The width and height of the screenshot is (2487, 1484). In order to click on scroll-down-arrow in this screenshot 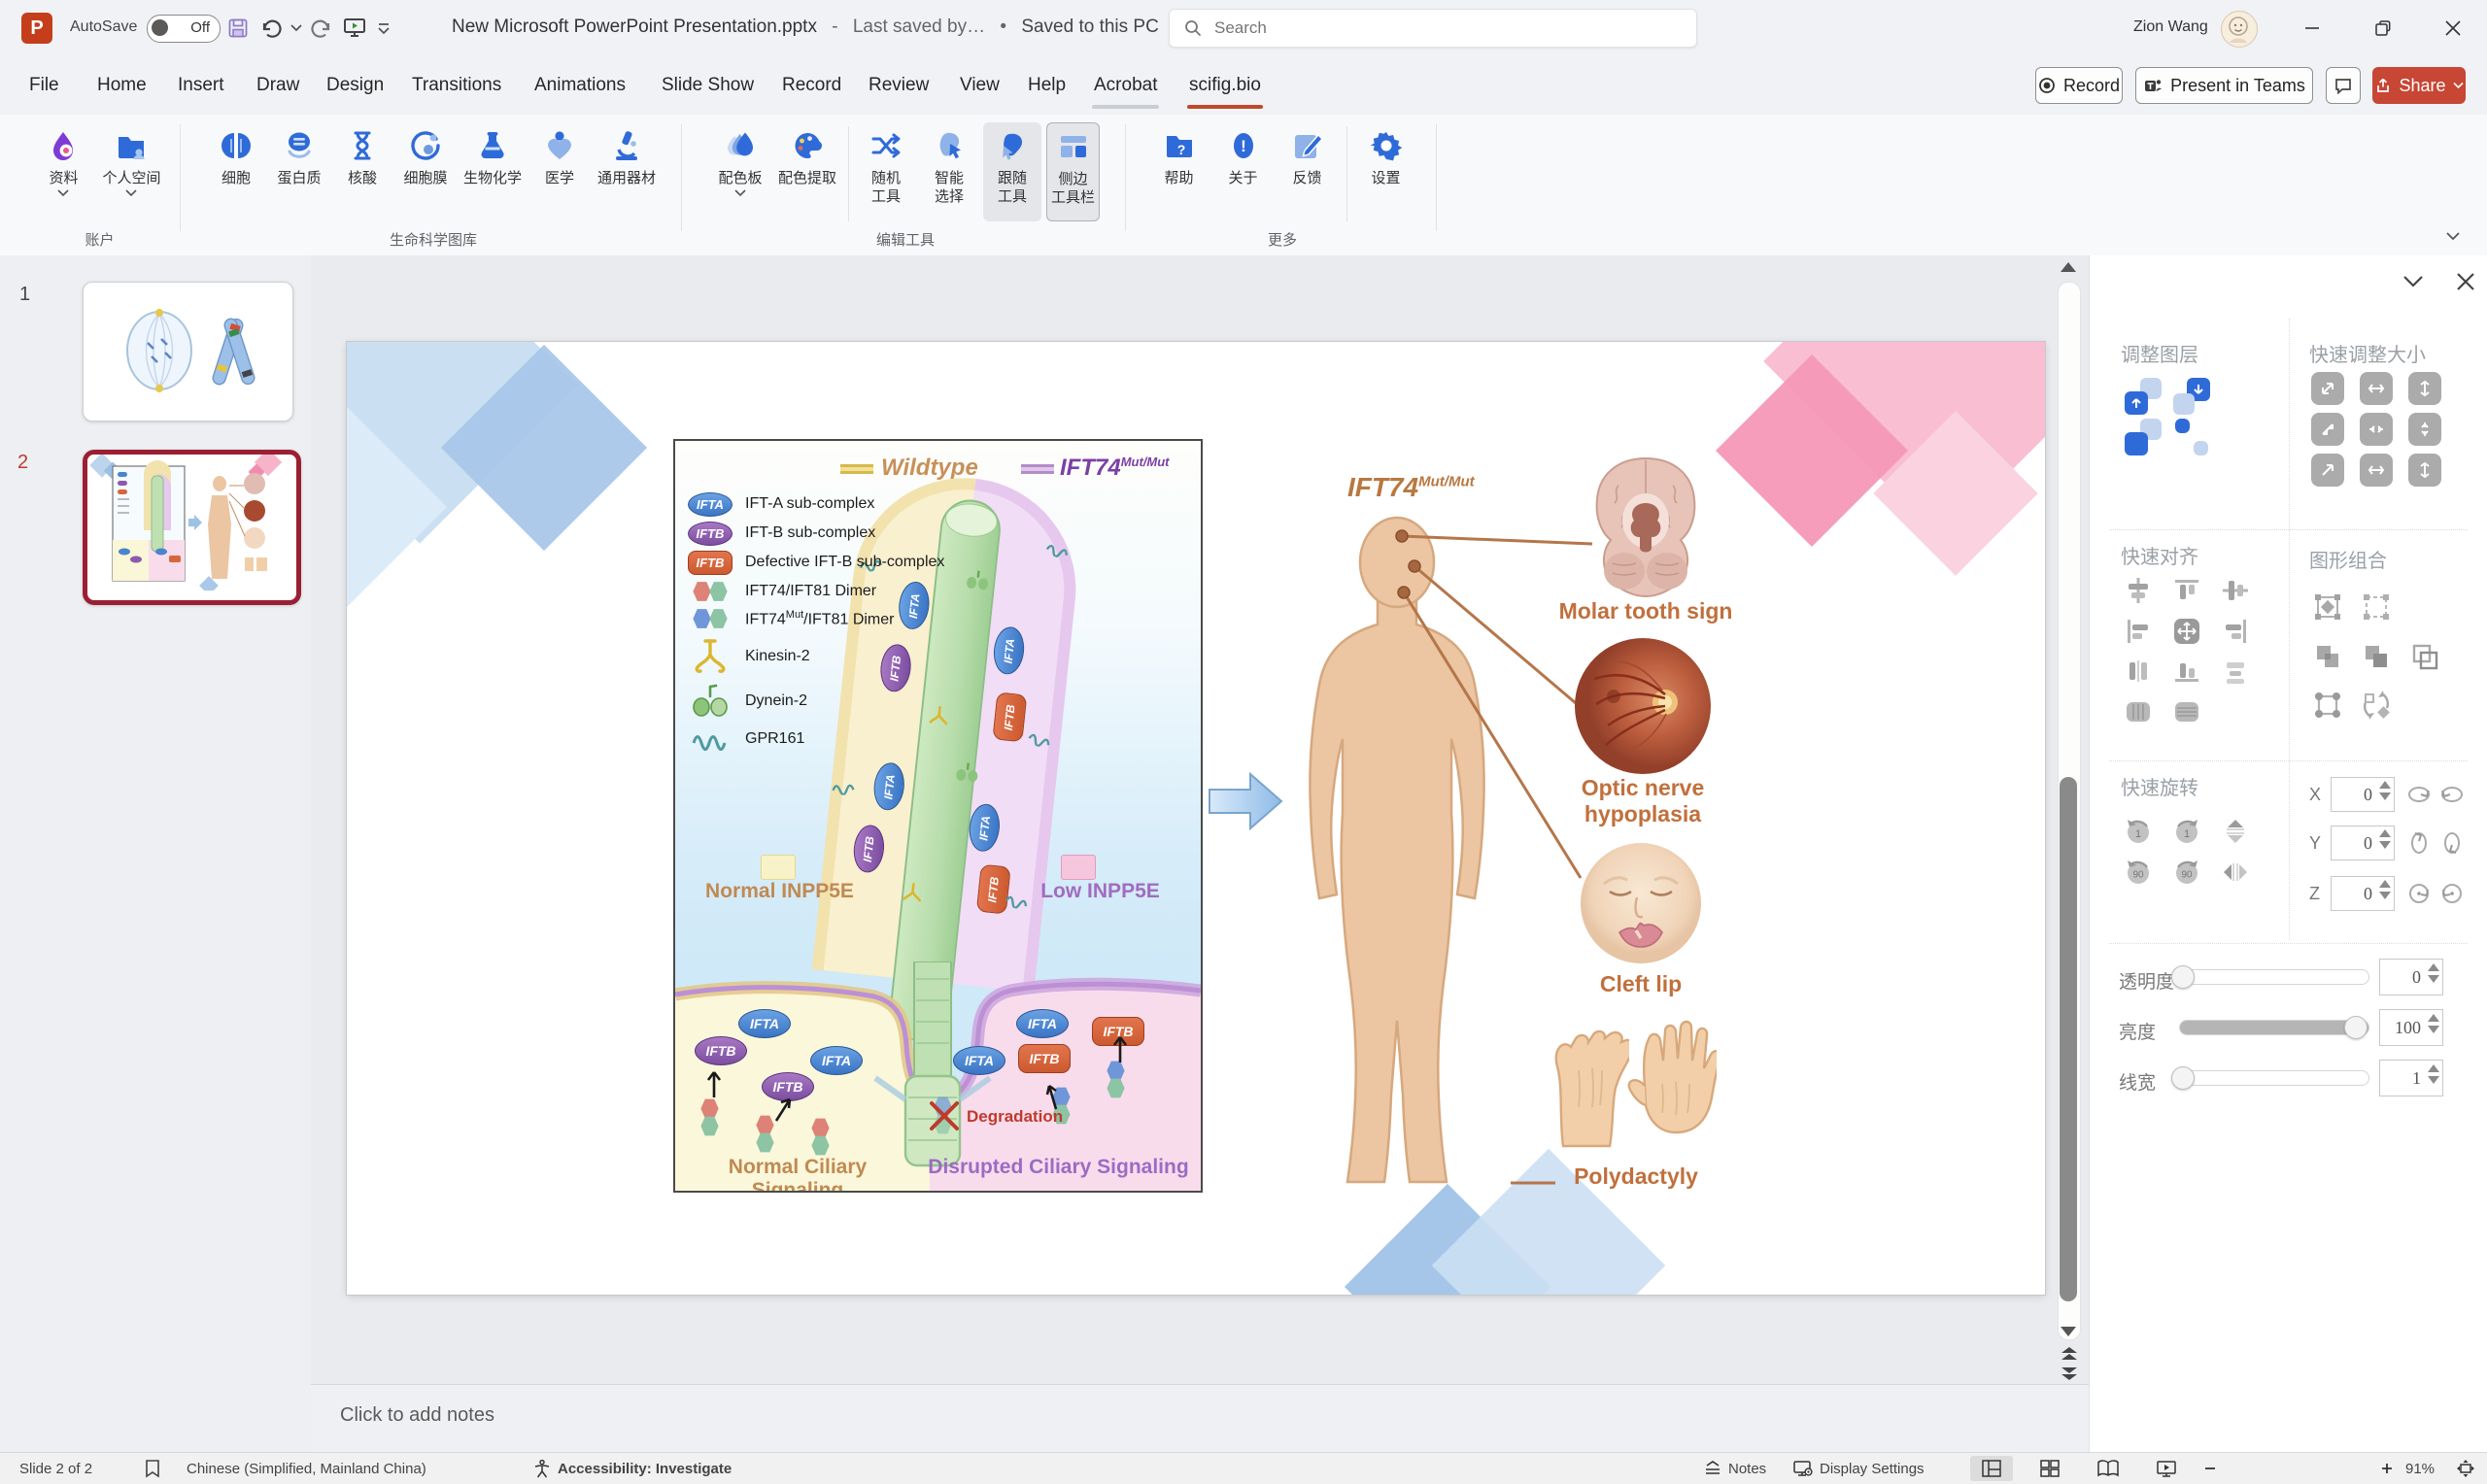, I will do `click(2068, 1331)`.